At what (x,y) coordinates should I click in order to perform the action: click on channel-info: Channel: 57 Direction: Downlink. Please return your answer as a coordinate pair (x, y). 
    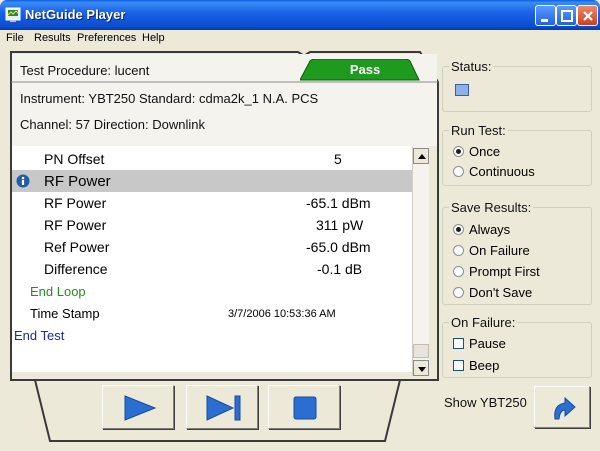
    Looking at the image, I should click on (112, 124).